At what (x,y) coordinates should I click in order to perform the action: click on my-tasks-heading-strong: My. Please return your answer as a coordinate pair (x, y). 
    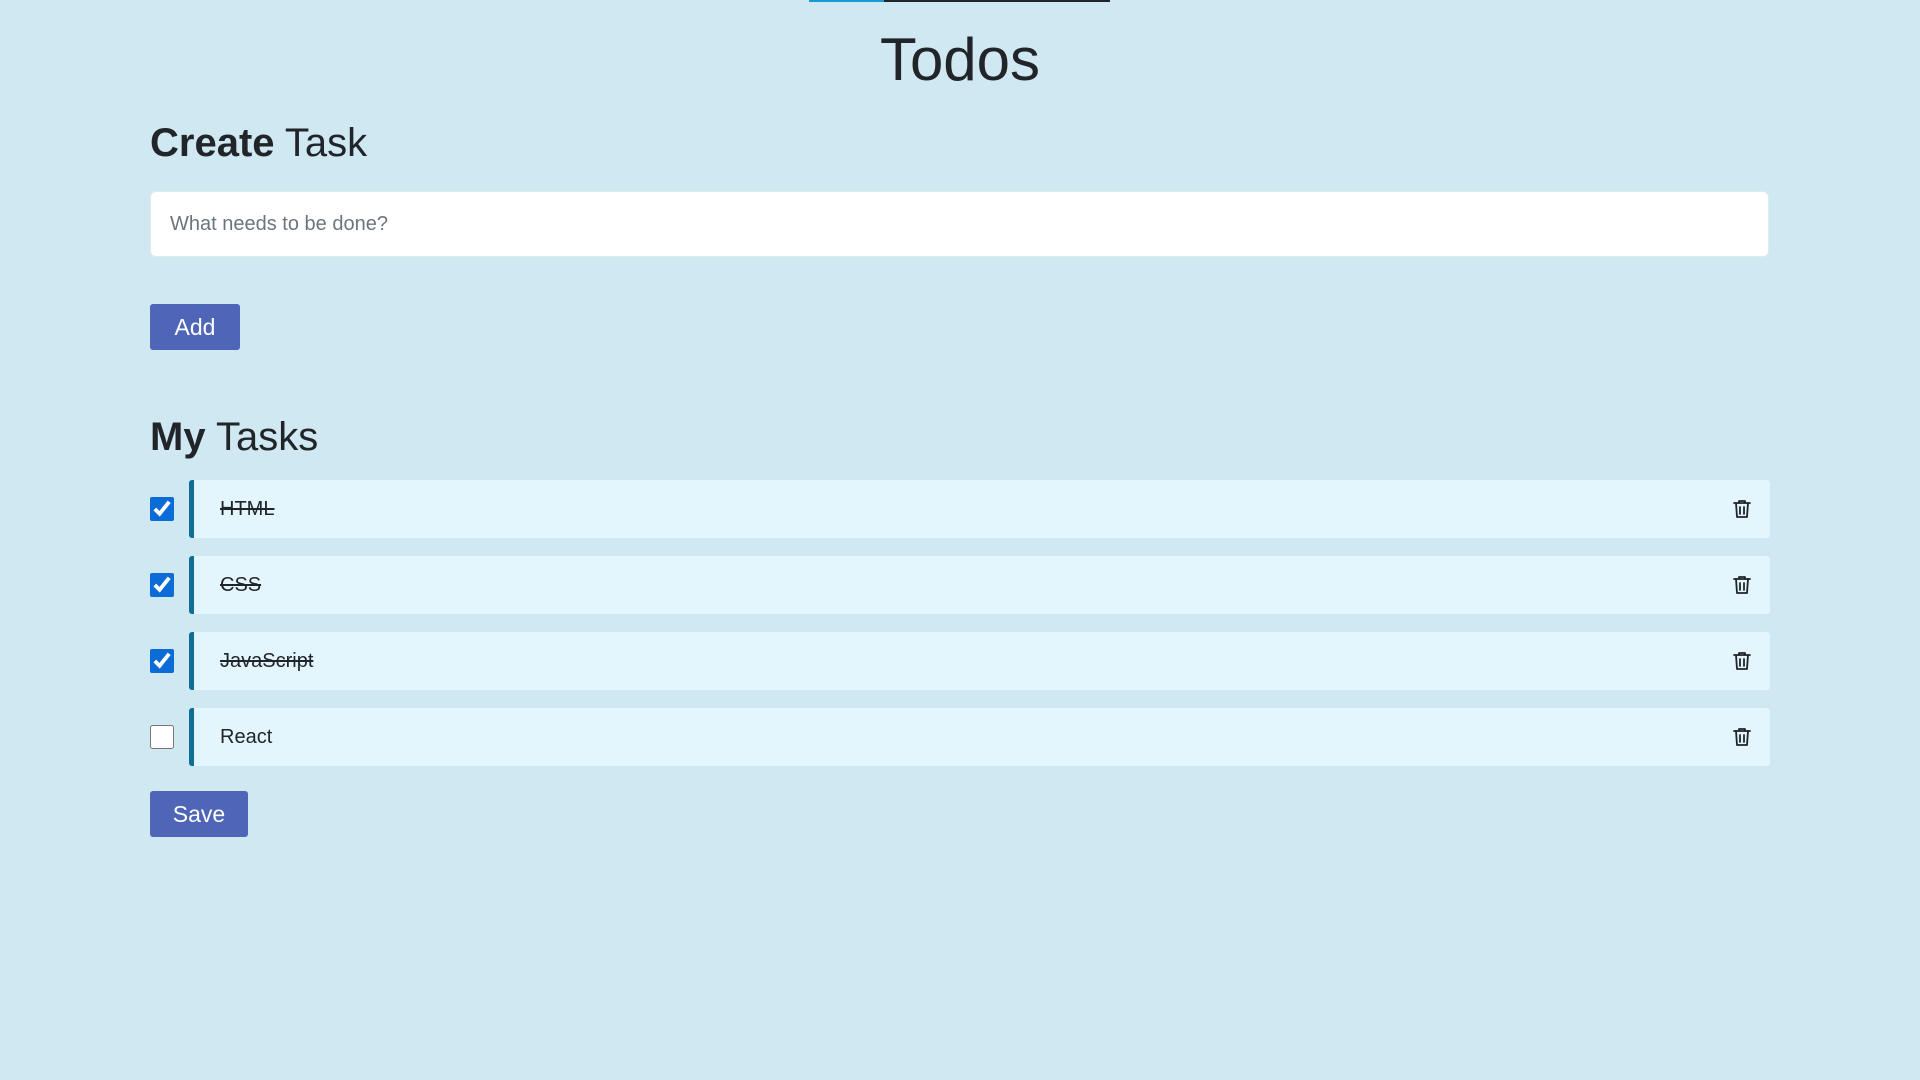
    Looking at the image, I should click on (178, 437).